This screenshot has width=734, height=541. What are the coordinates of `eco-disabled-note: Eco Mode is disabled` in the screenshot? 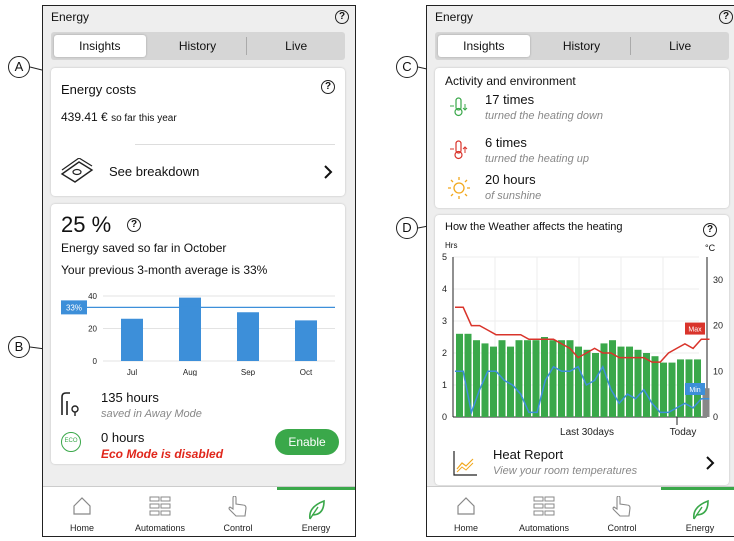 It's located at (162, 454).